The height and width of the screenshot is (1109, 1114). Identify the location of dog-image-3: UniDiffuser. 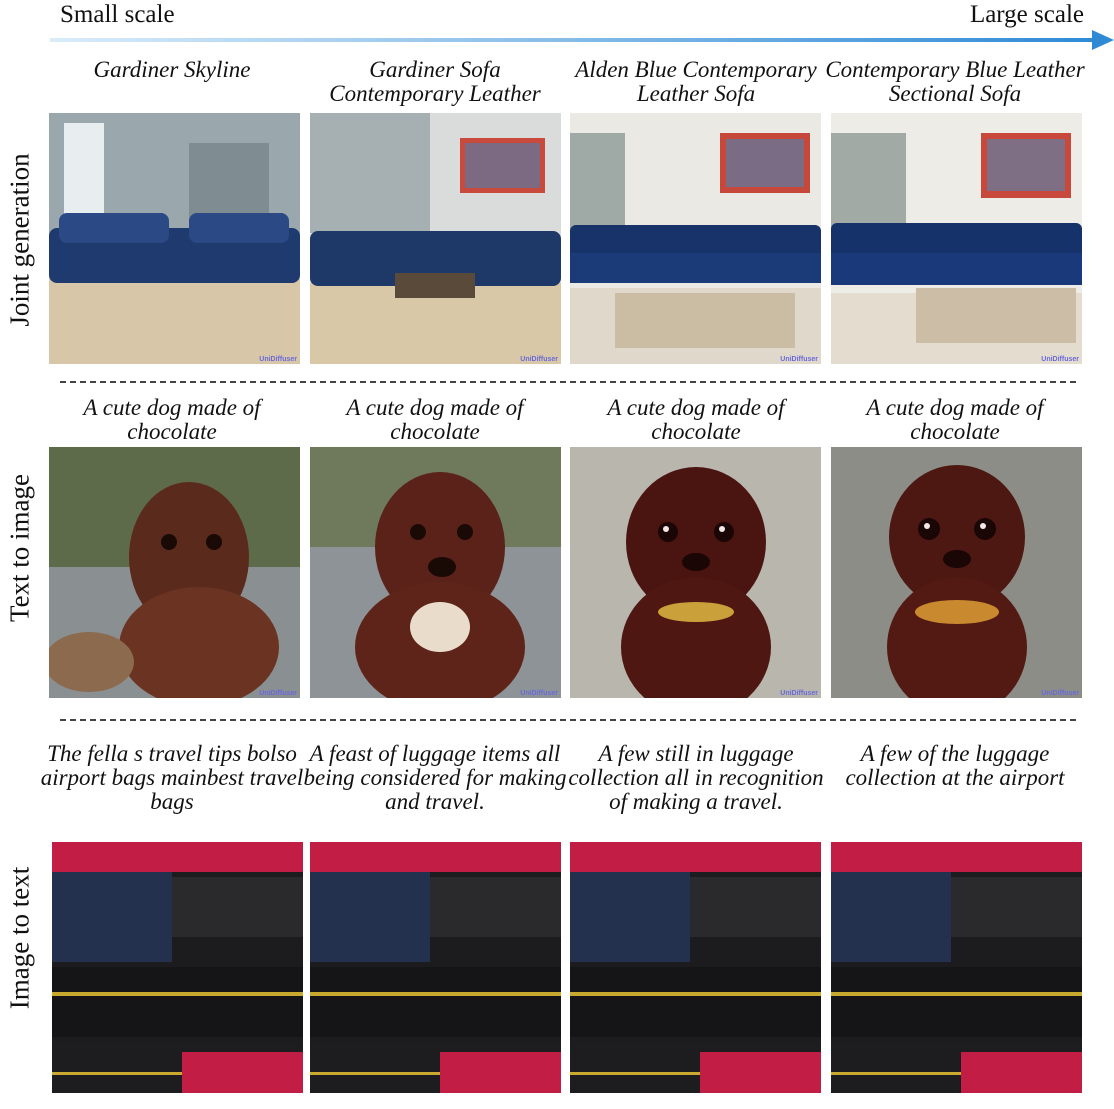
(695, 572).